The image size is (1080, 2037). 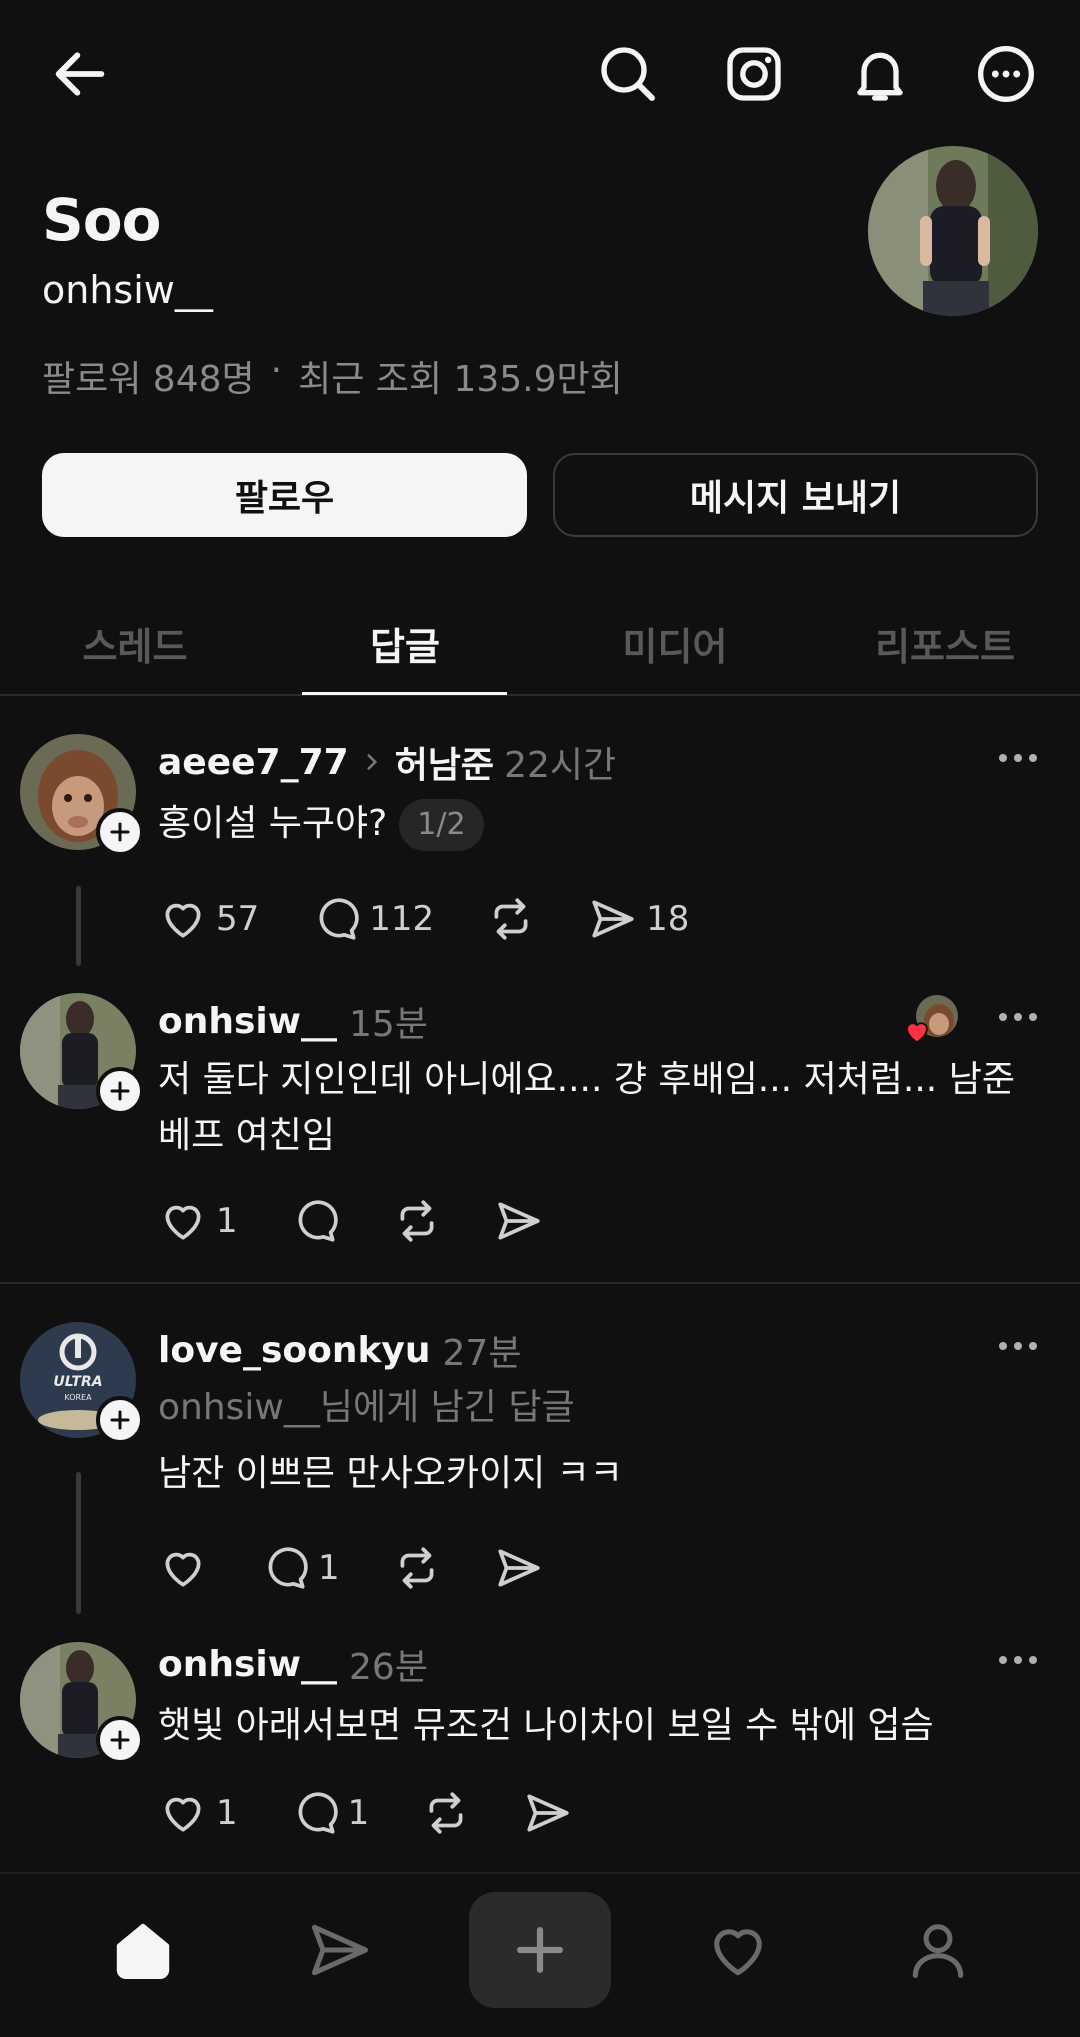 I want to click on post-time: 27분, so click(x=482, y=1353).